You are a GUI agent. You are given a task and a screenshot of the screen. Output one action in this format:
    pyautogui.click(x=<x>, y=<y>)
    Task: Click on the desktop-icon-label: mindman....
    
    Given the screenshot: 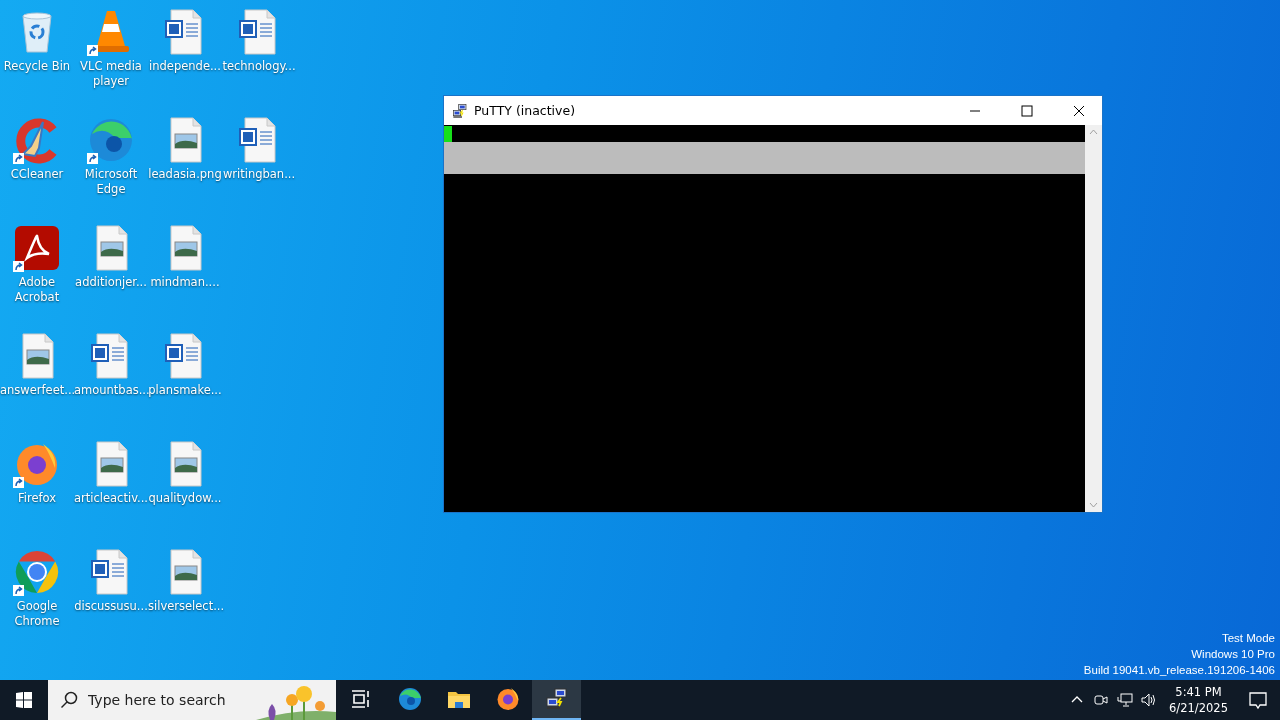 What is the action you would take?
    pyautogui.click(x=185, y=282)
    